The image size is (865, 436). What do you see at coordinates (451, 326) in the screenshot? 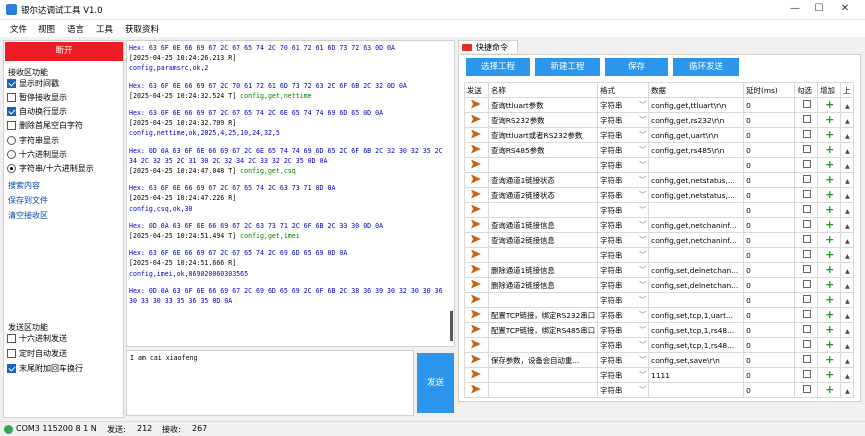
I see `receive-scrollbar` at bounding box center [451, 326].